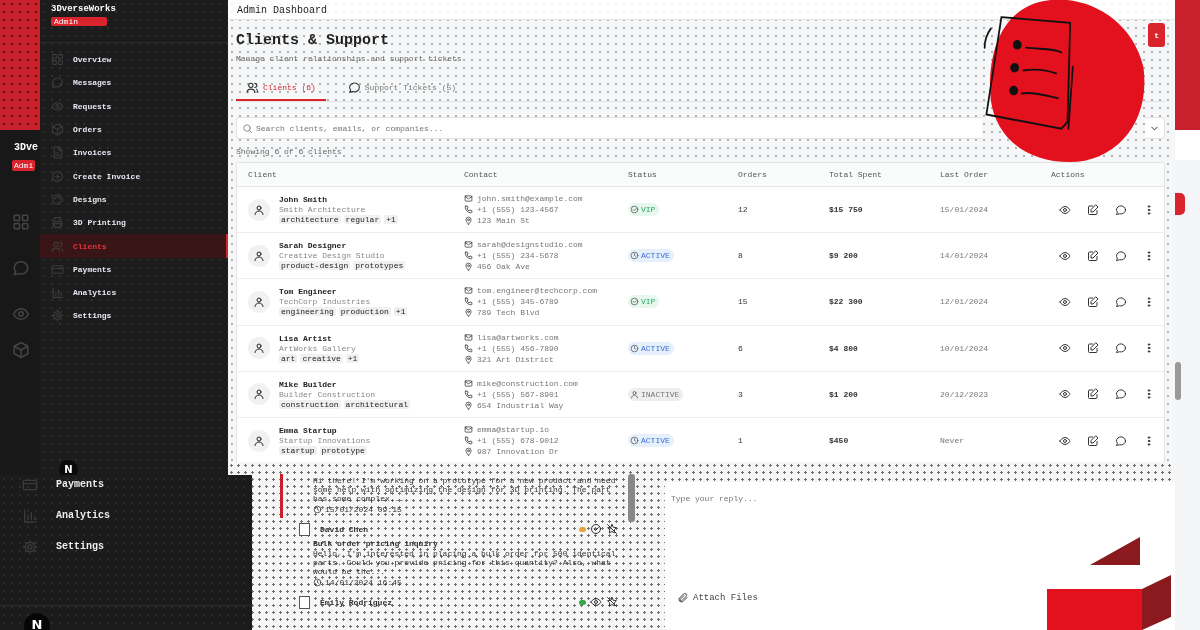 The width and height of the screenshot is (1200, 630). Describe the element at coordinates (527, 383) in the screenshot. I see `email-text: mike@construction.com` at that location.